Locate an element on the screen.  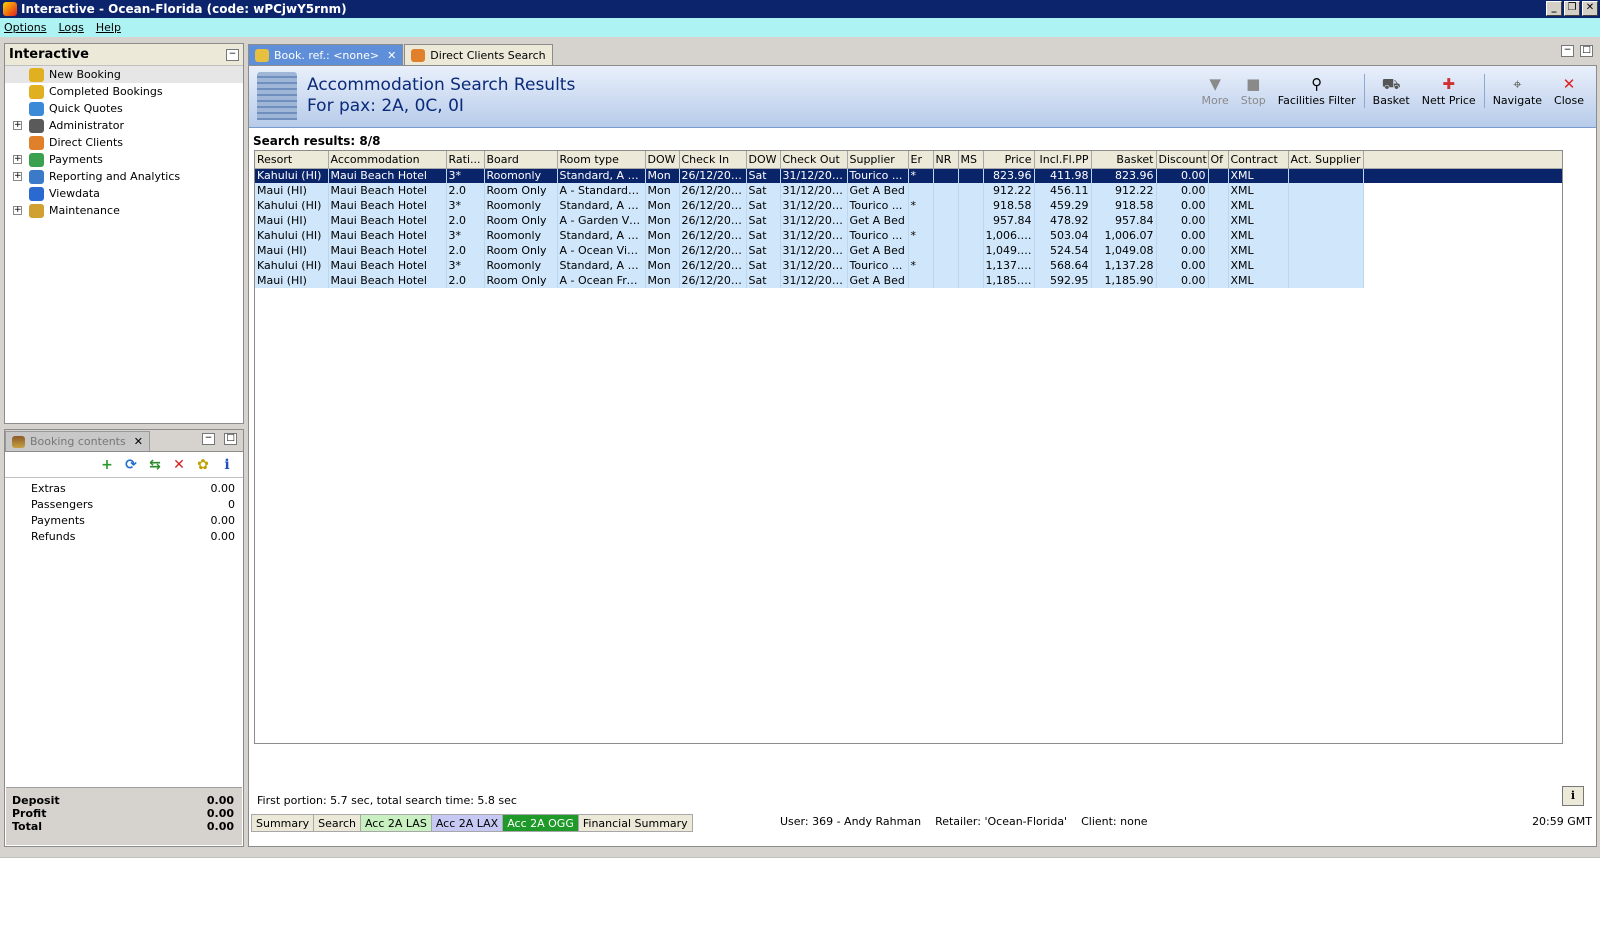
table-cell: 2.0 is located at coordinates (465, 250).